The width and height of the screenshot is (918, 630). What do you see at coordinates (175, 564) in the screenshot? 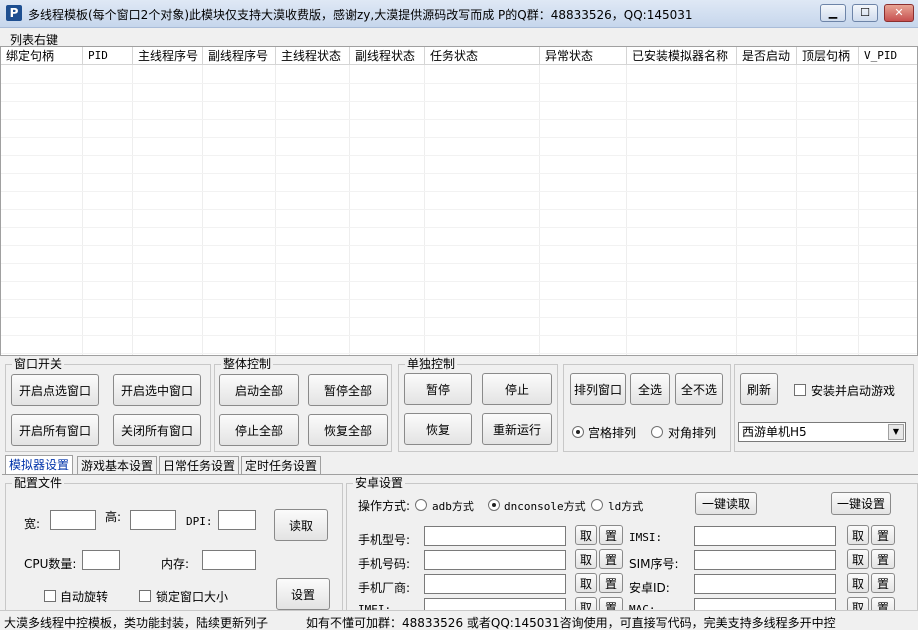
I see `memory-label: 内存:` at bounding box center [175, 564].